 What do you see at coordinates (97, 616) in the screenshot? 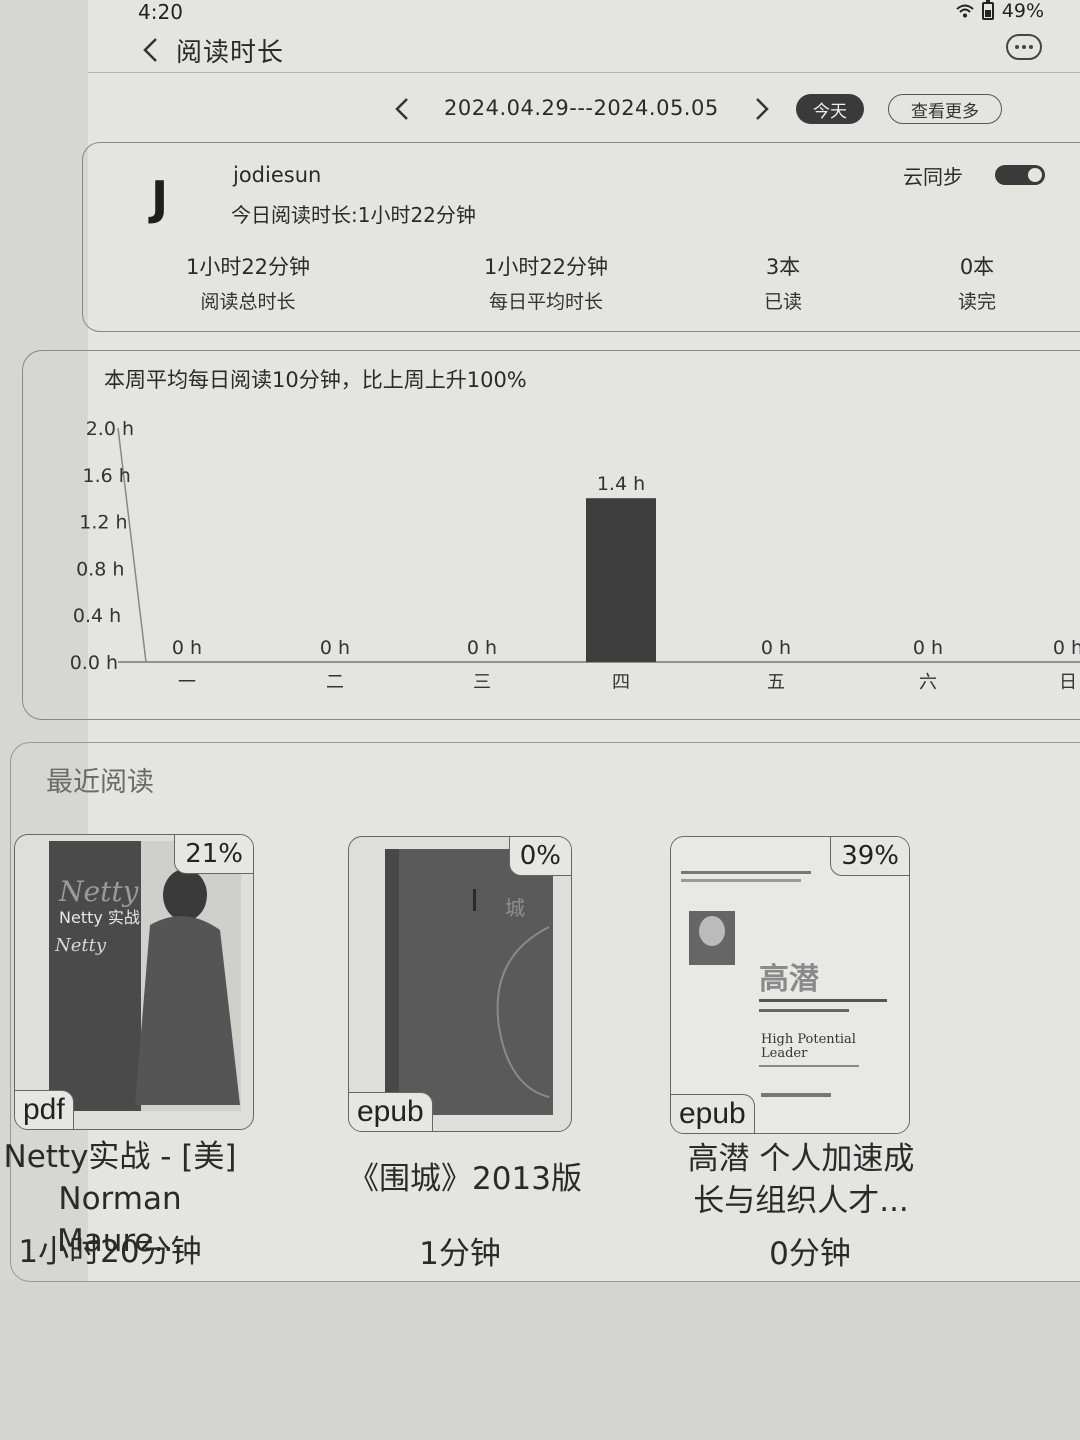
I see `y-tick-label: 0.4 h` at bounding box center [97, 616].